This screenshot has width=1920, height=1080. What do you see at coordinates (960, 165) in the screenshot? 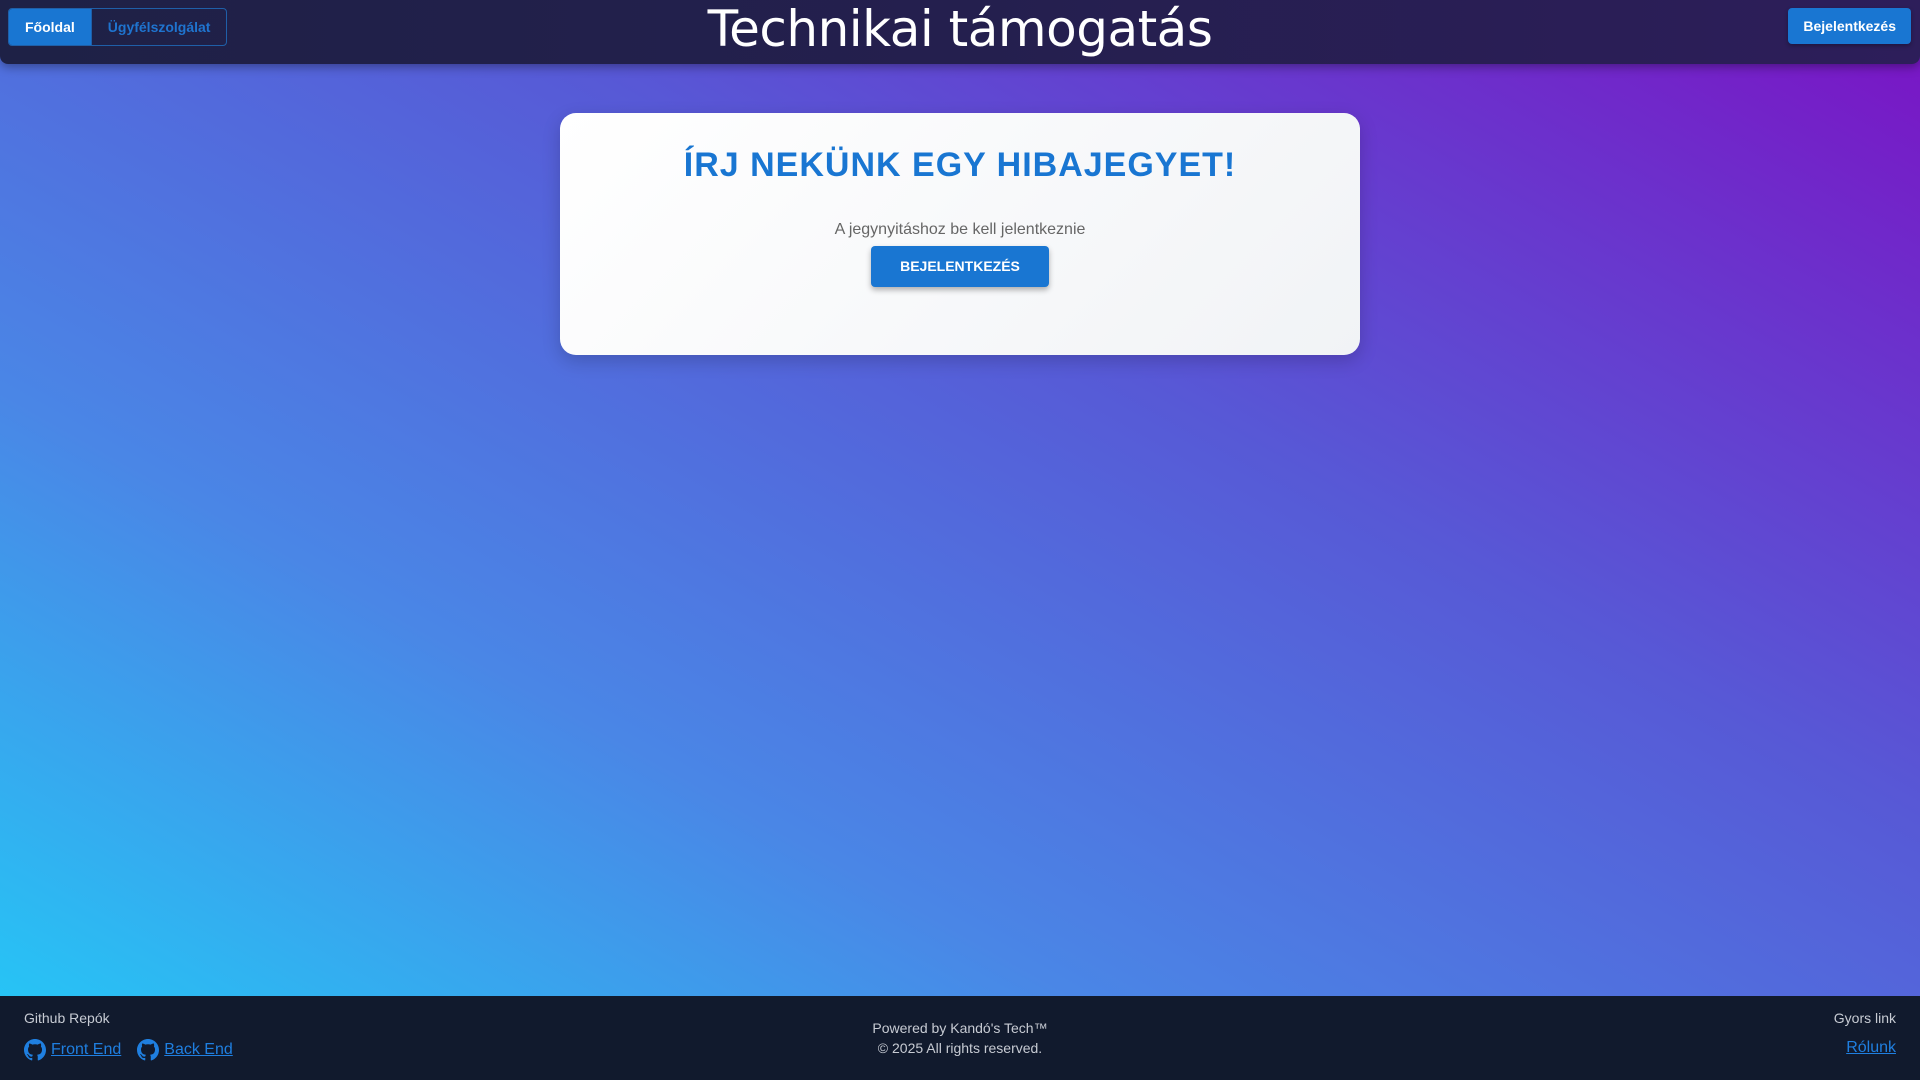
I see `ticket-card-title: ÍRJ NEKÜNK EGY HIBAJEGYET!` at bounding box center [960, 165].